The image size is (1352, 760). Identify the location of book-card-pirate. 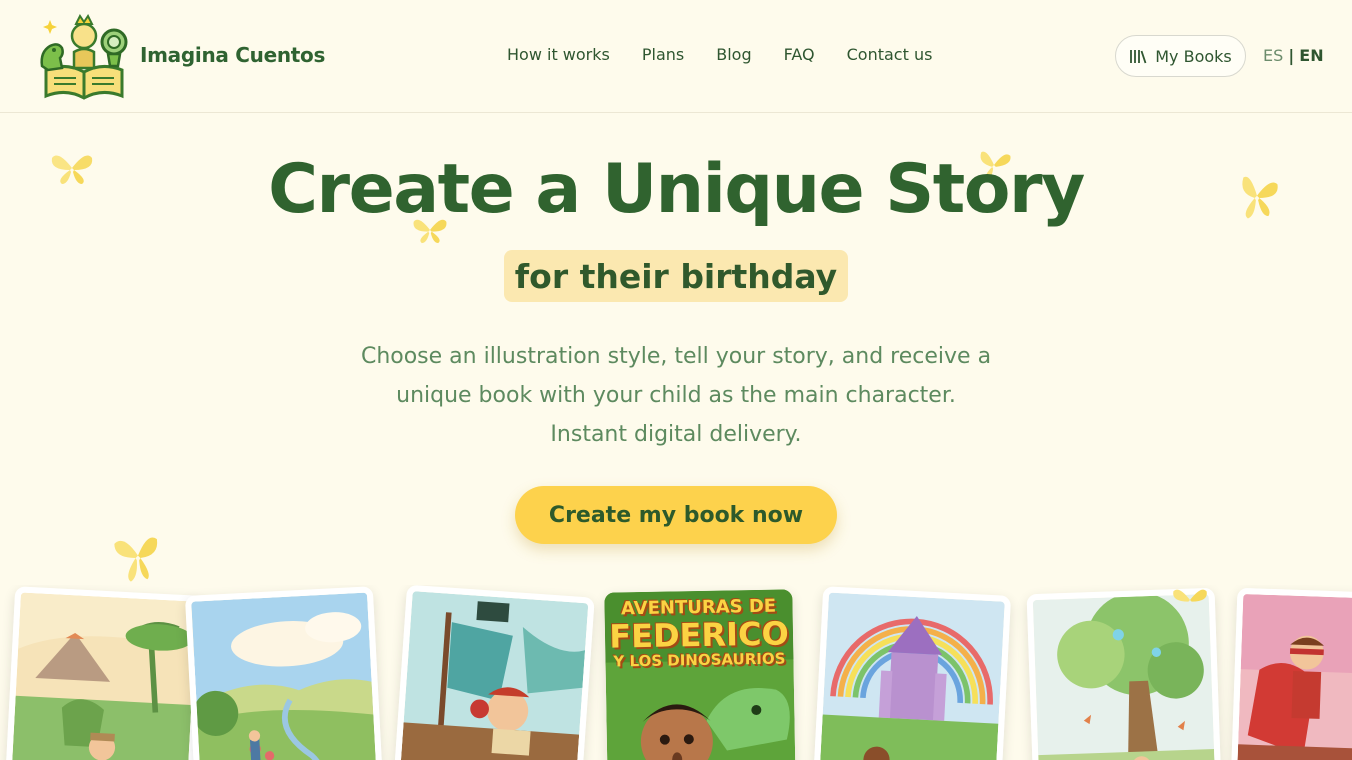
(494, 672).